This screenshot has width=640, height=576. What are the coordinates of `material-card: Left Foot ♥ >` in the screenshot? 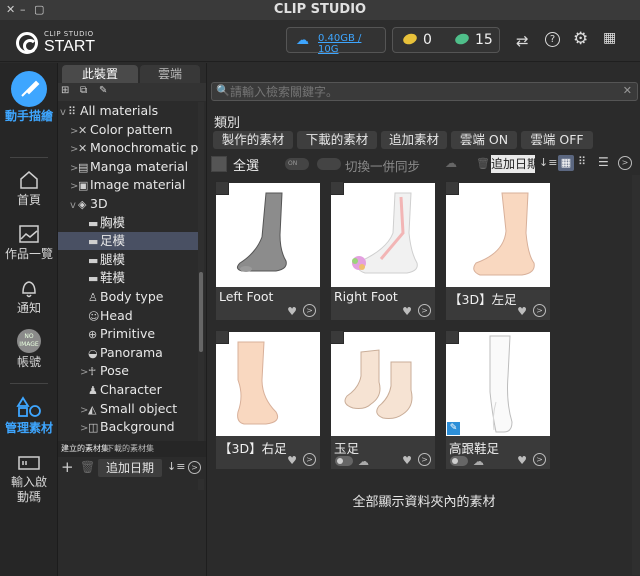 It's located at (267, 250).